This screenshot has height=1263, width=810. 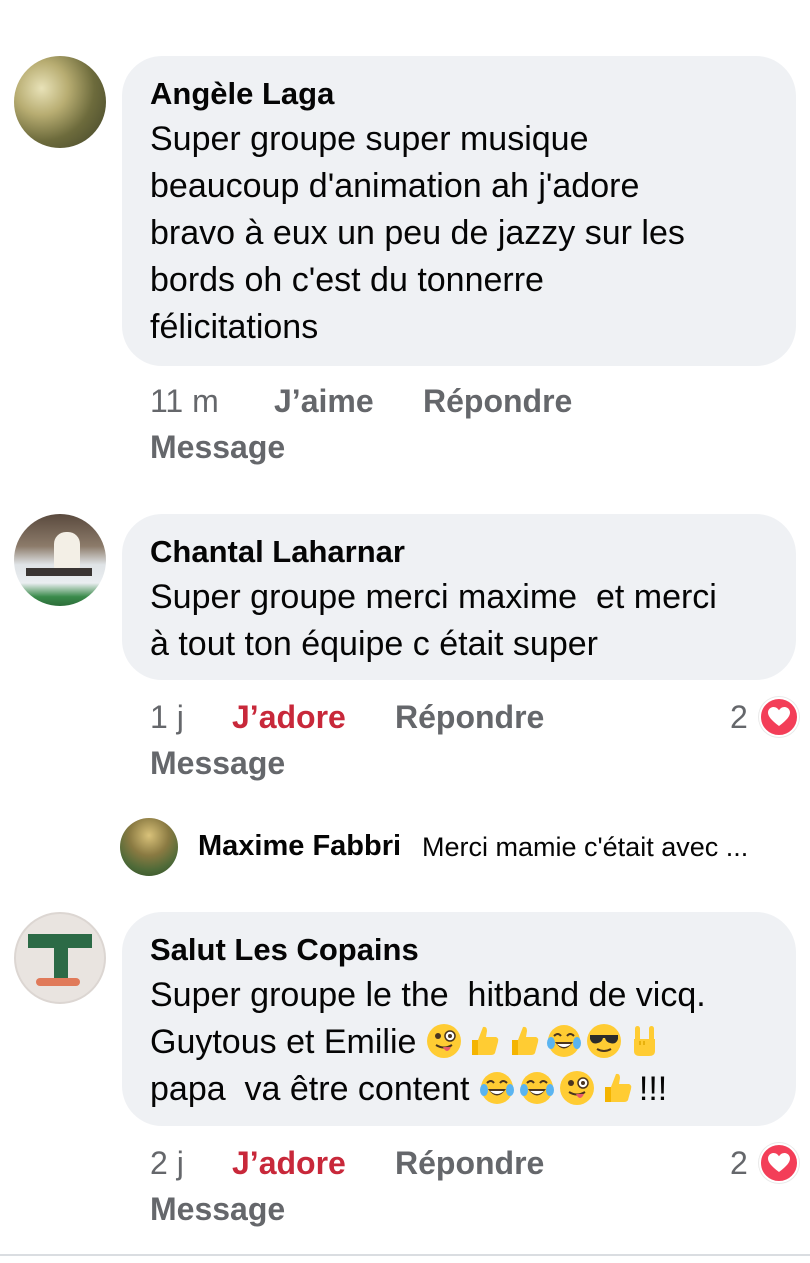 What do you see at coordinates (324, 401) in the screenshot?
I see `like-button: J’aime` at bounding box center [324, 401].